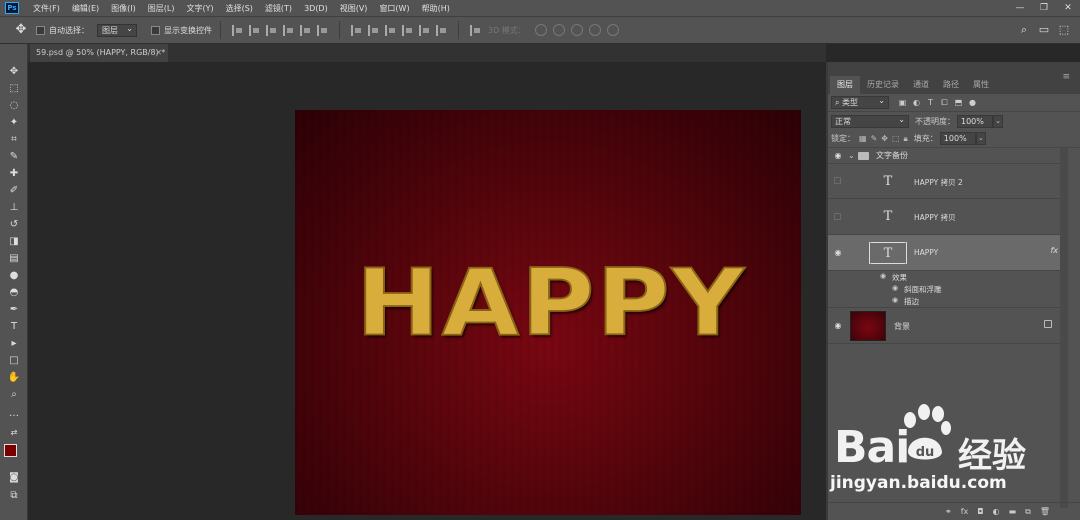  I want to click on distribute-right-icon, so click(441, 30).